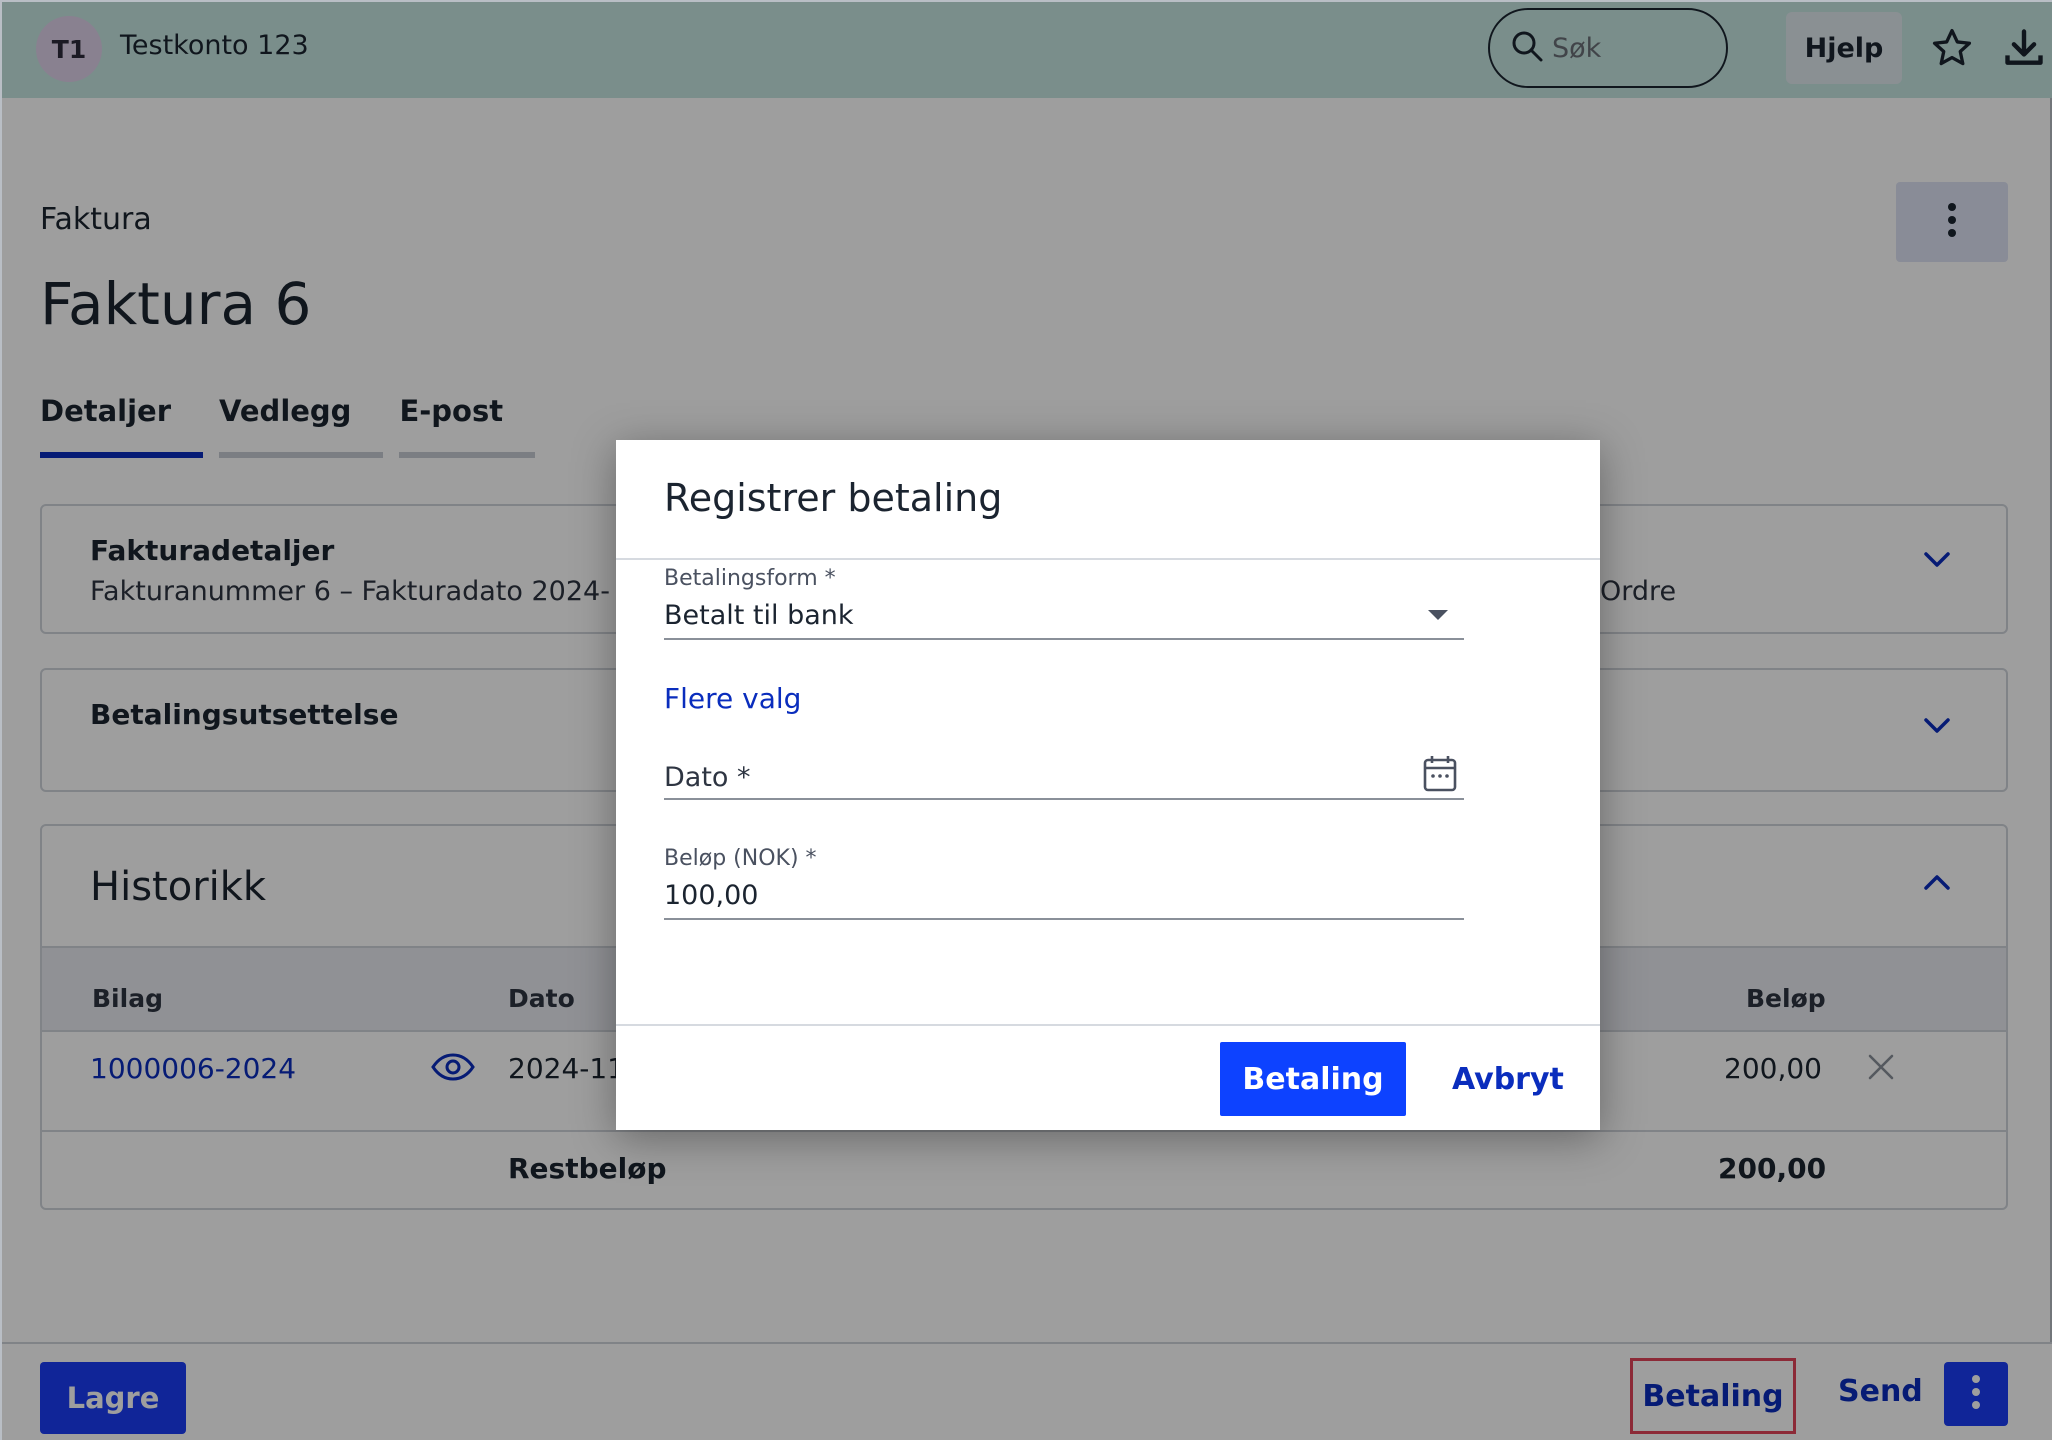 The image size is (2052, 1440). I want to click on more-options-link: Flere valg, so click(732, 698).